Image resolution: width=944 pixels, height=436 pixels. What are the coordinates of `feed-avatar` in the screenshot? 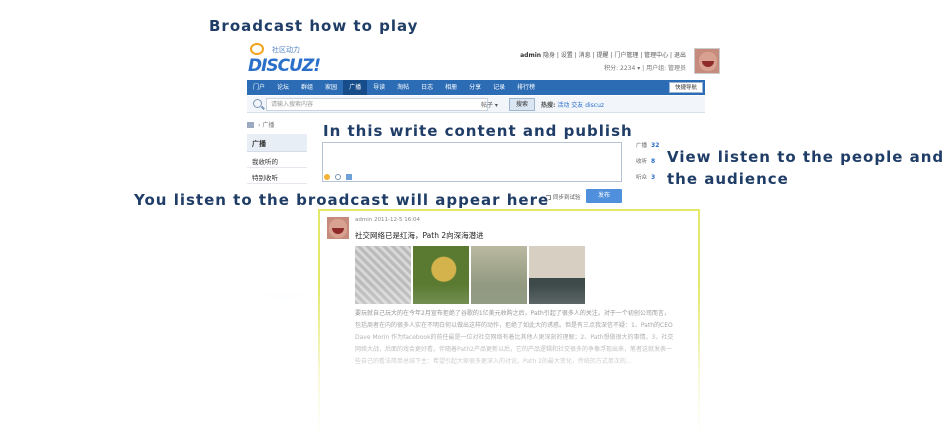 It's located at (338, 228).